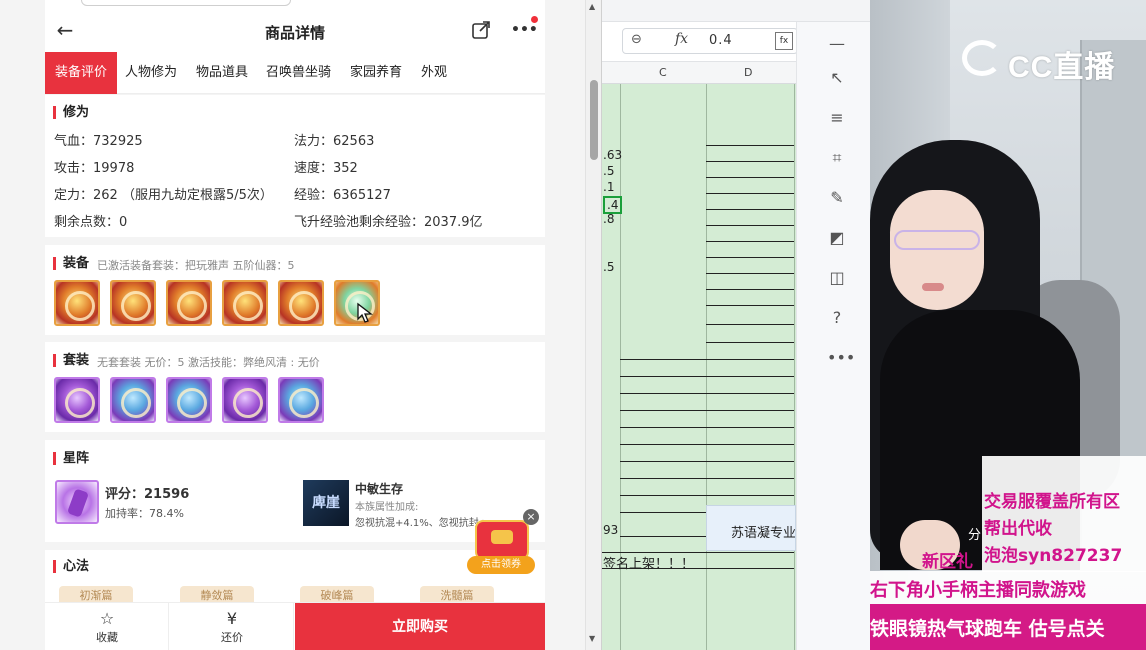 The image size is (1146, 650). Describe the element at coordinates (592, 6) in the screenshot. I see `scroll-up-icon: ▲` at that location.